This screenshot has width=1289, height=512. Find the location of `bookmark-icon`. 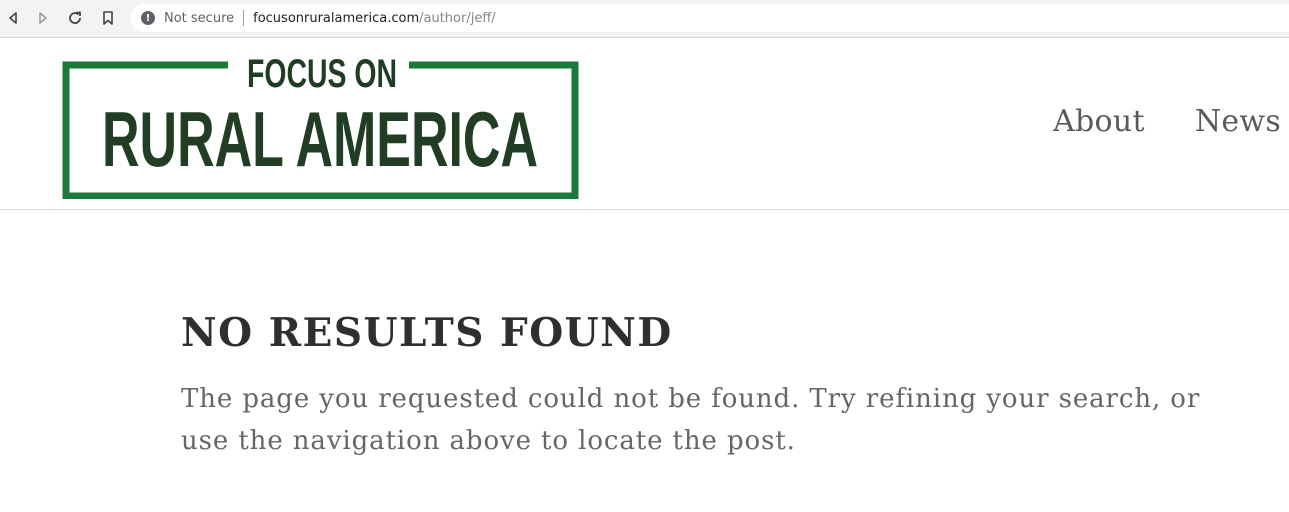

bookmark-icon is located at coordinates (108, 18).